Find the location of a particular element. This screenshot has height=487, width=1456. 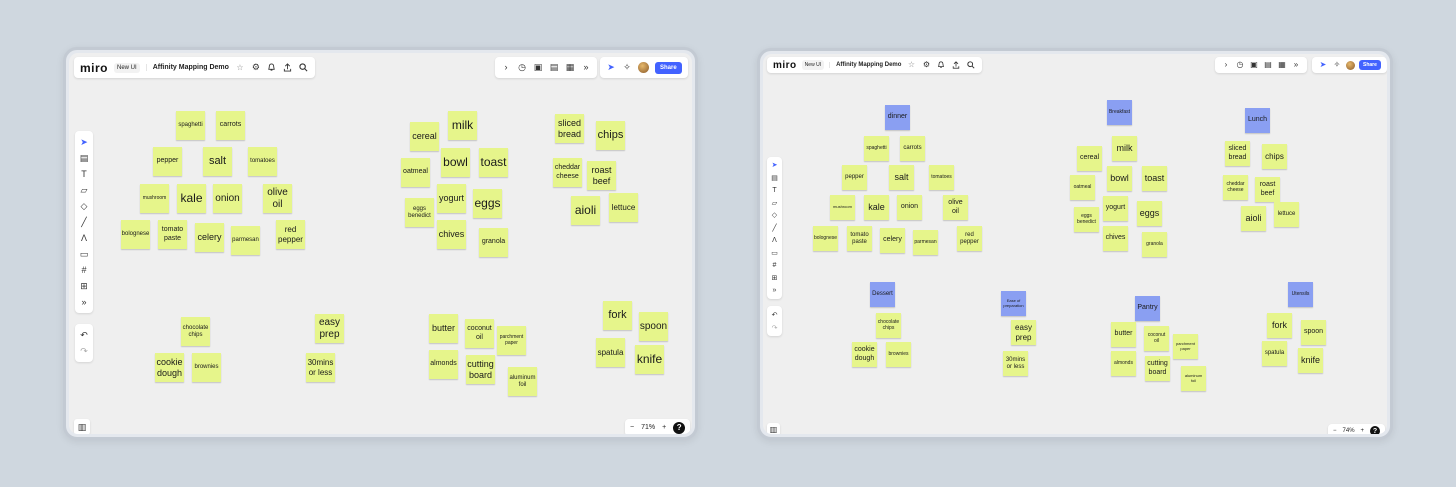

sticky-note: celery is located at coordinates (892, 240).